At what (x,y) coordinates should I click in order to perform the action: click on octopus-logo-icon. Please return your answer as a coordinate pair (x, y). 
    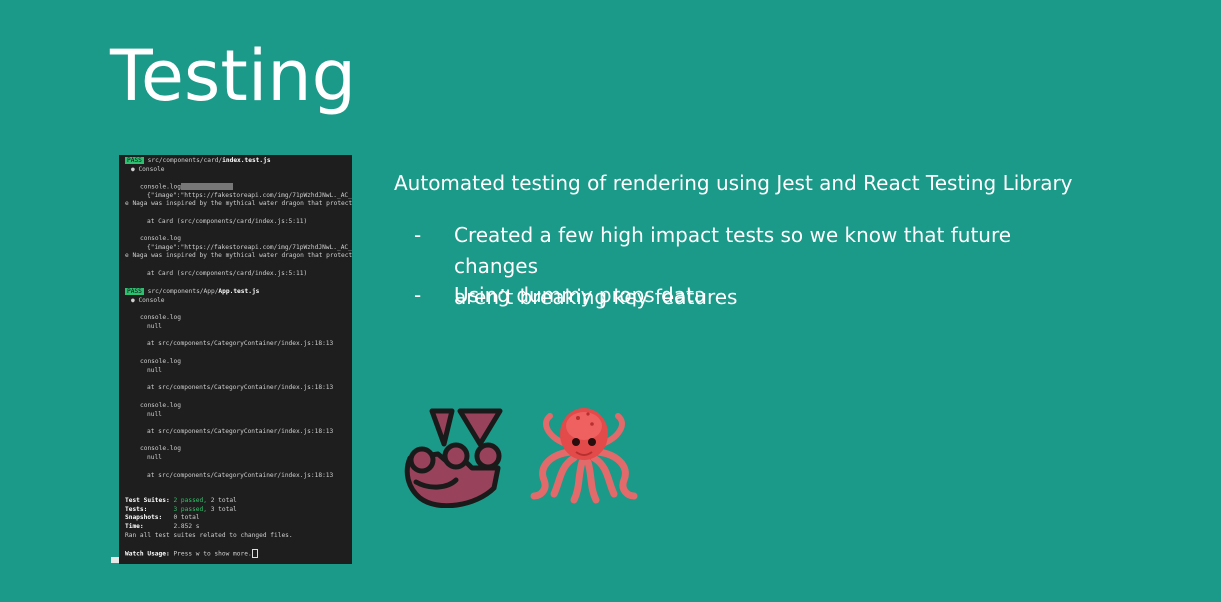
    Looking at the image, I should click on (584, 456).